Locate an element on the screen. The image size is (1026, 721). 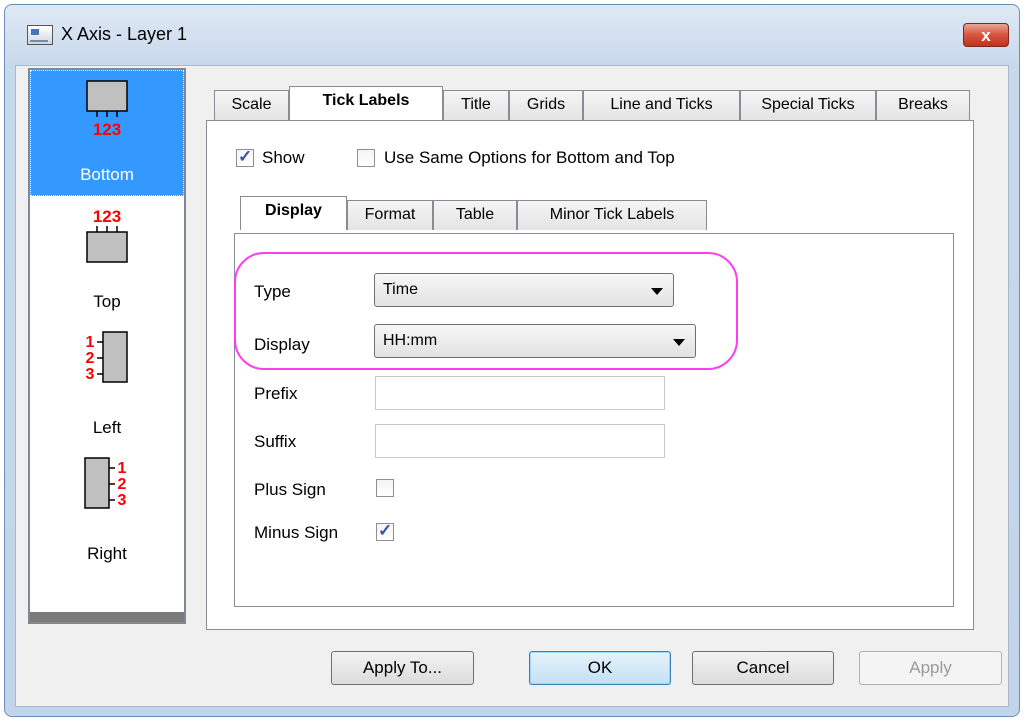
display-label: Display is located at coordinates (282, 344).